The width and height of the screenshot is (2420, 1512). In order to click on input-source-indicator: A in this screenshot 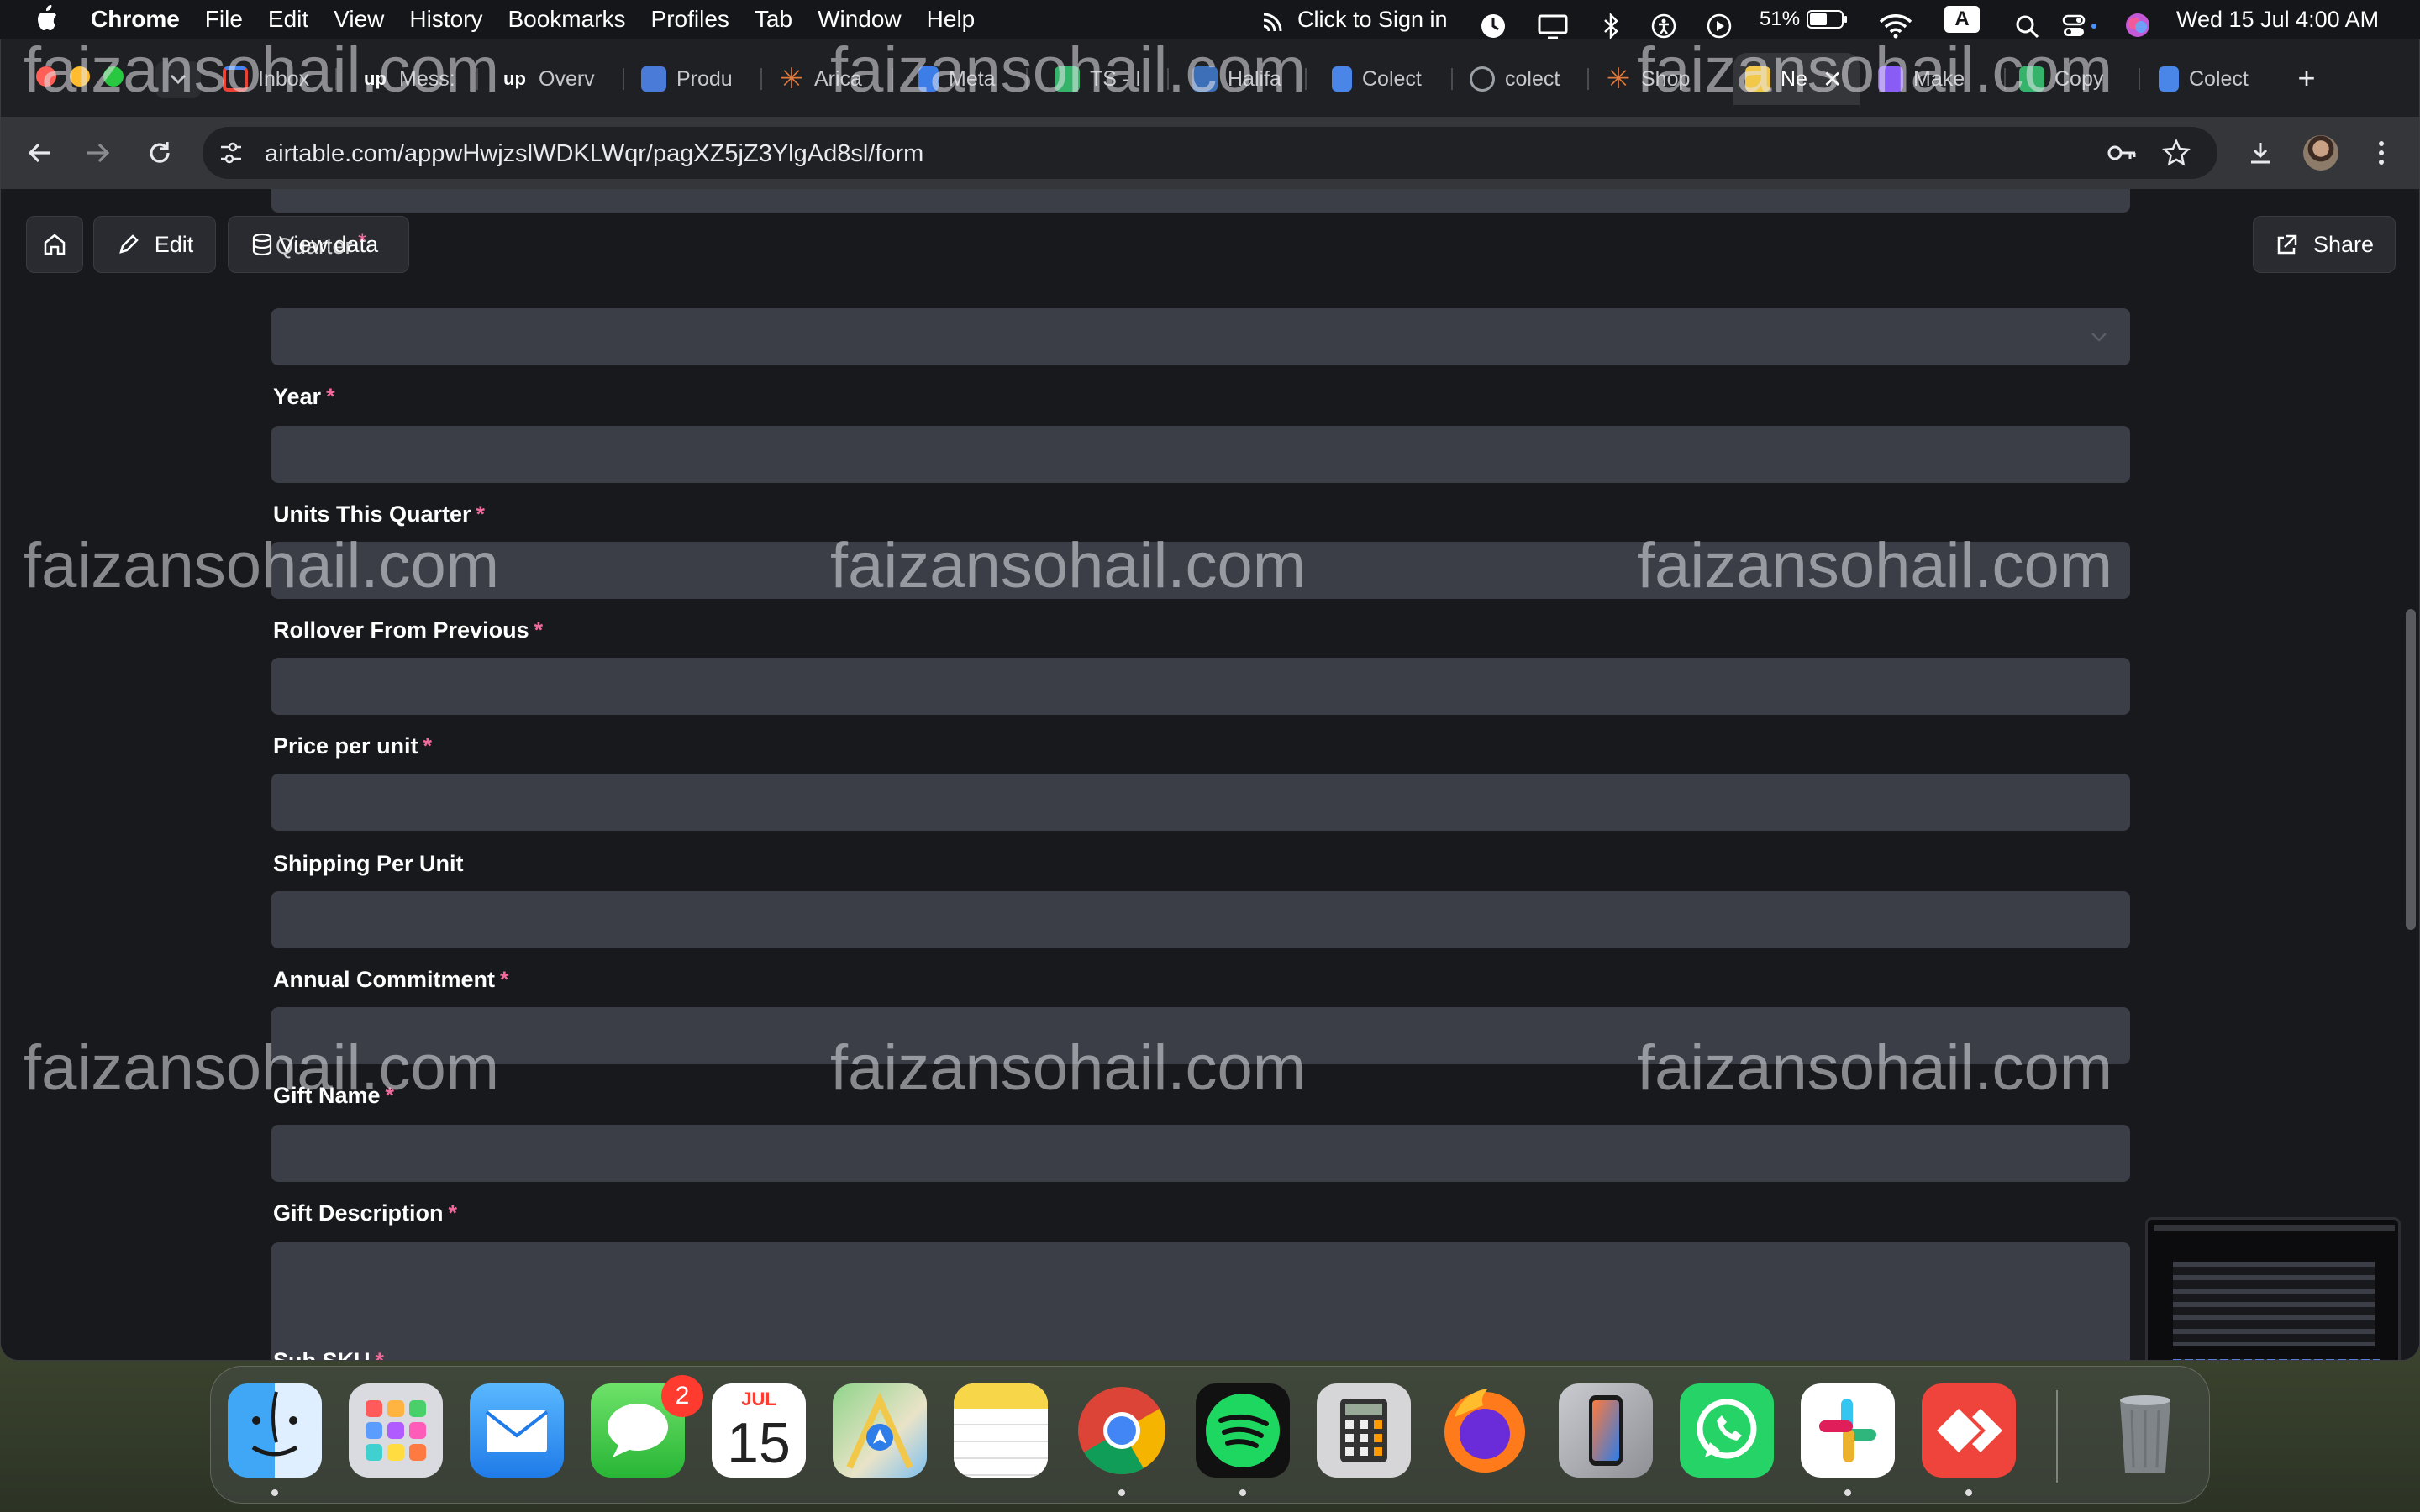, I will do `click(1962, 19)`.